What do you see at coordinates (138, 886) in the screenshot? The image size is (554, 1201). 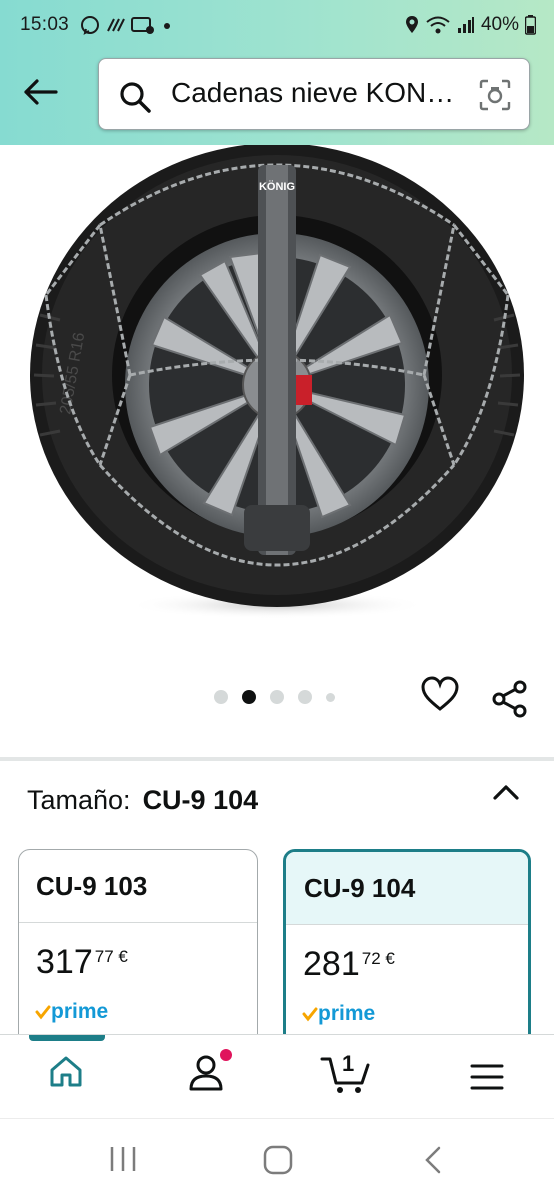 I see `size-option-name: CU-9 103` at bounding box center [138, 886].